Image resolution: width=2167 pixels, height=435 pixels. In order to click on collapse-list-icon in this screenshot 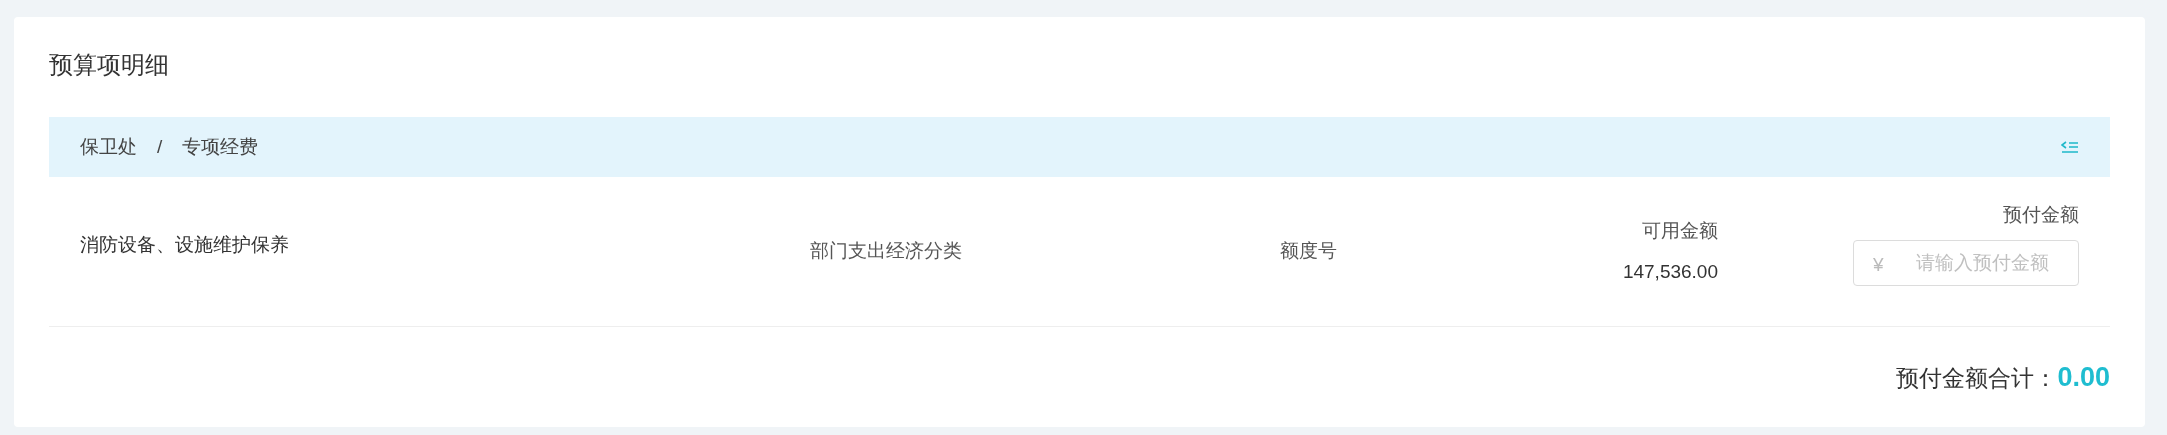, I will do `click(2070, 147)`.